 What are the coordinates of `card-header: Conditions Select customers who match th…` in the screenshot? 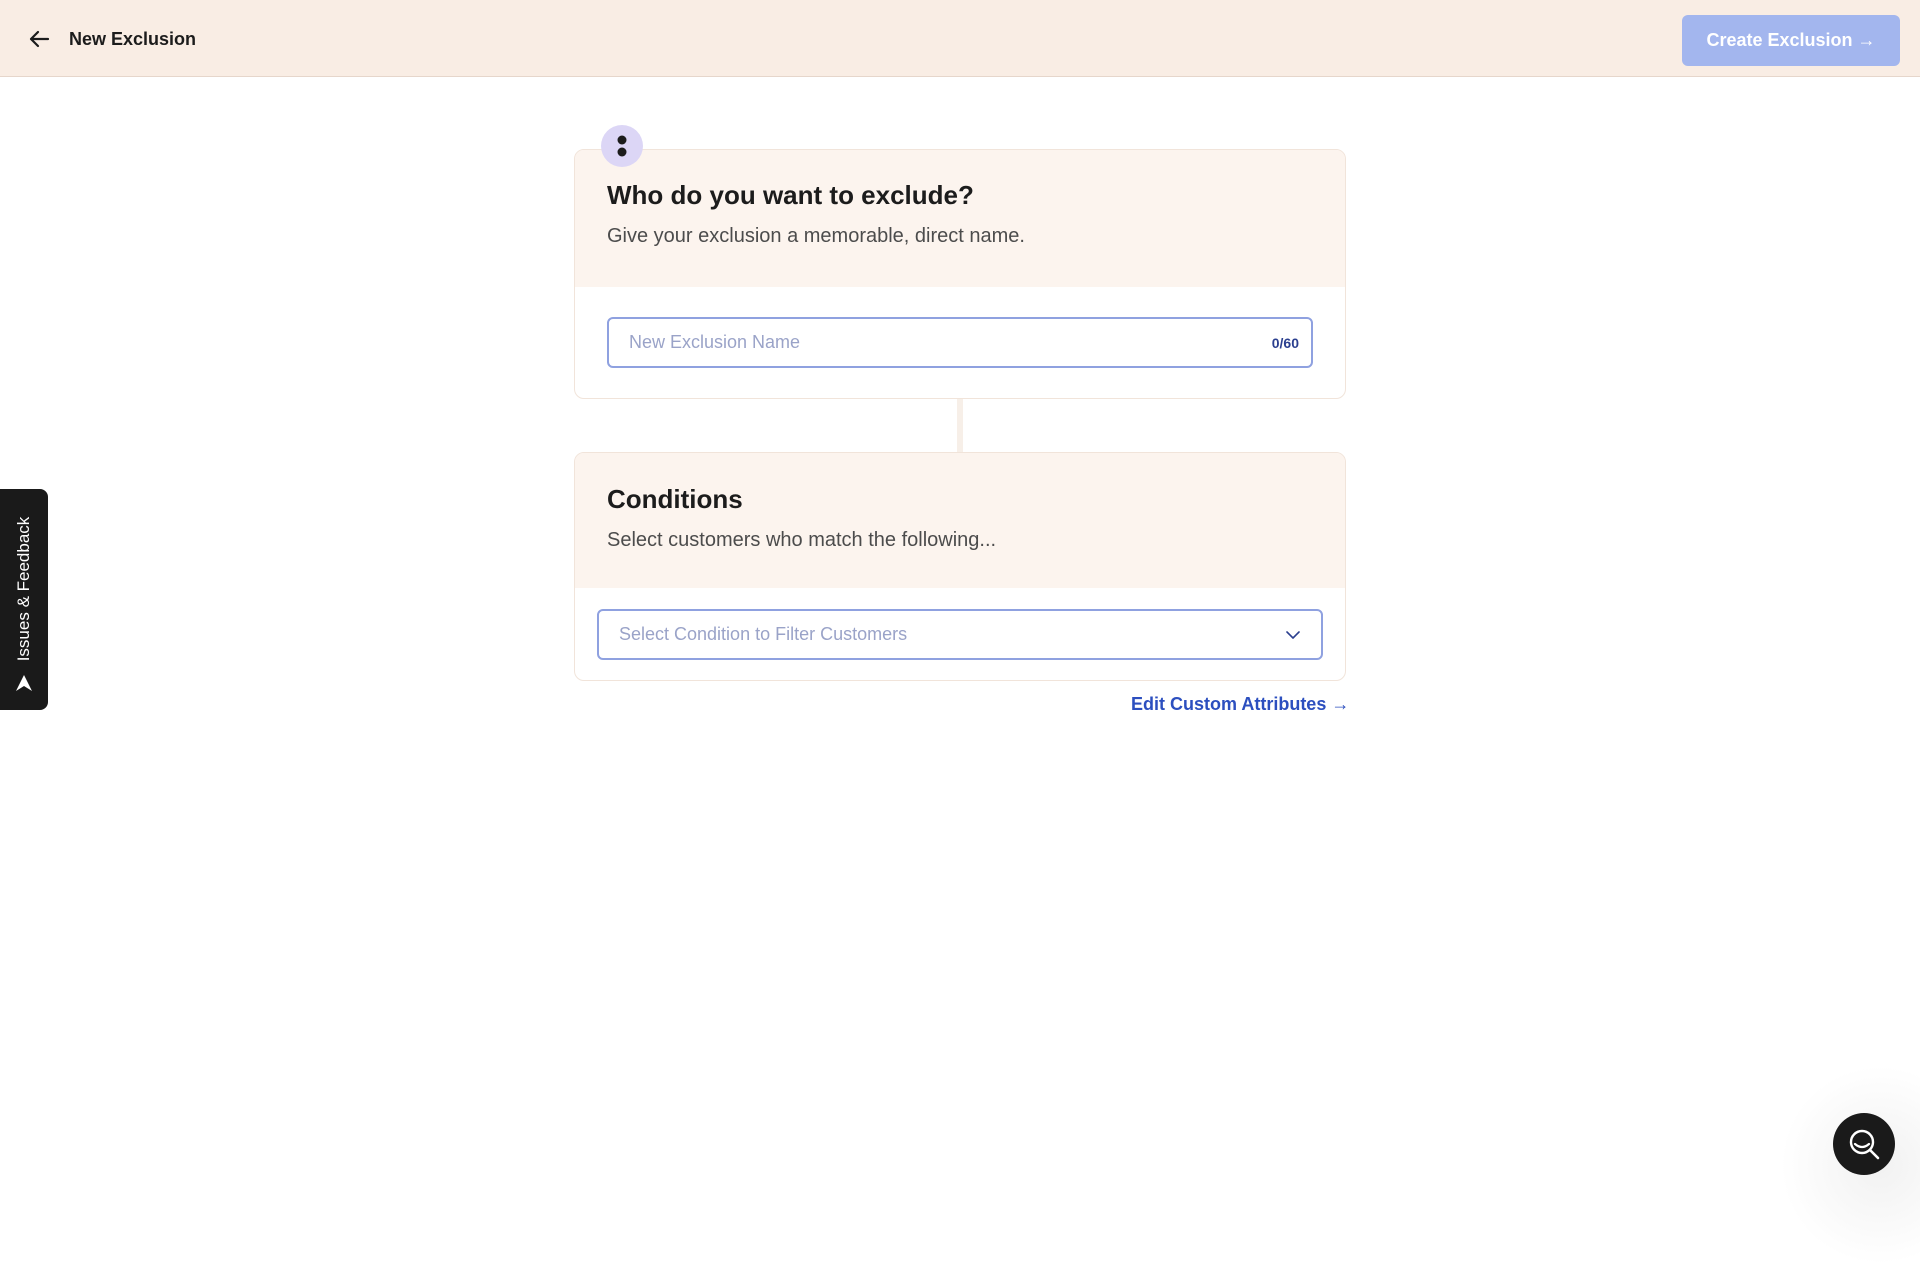 It's located at (960, 520).